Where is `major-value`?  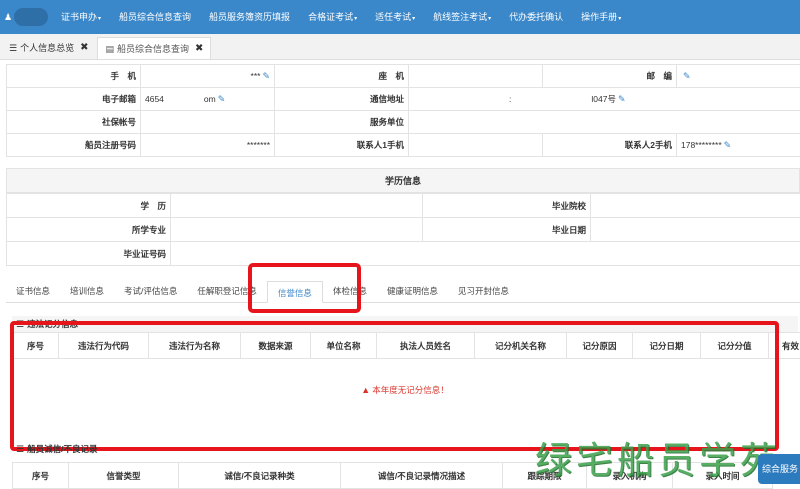 major-value is located at coordinates (296, 229).